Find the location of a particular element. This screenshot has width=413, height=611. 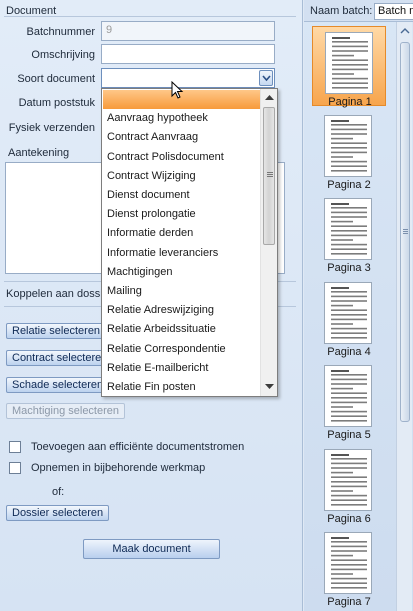

scroll-down-icon is located at coordinates (269, 387).